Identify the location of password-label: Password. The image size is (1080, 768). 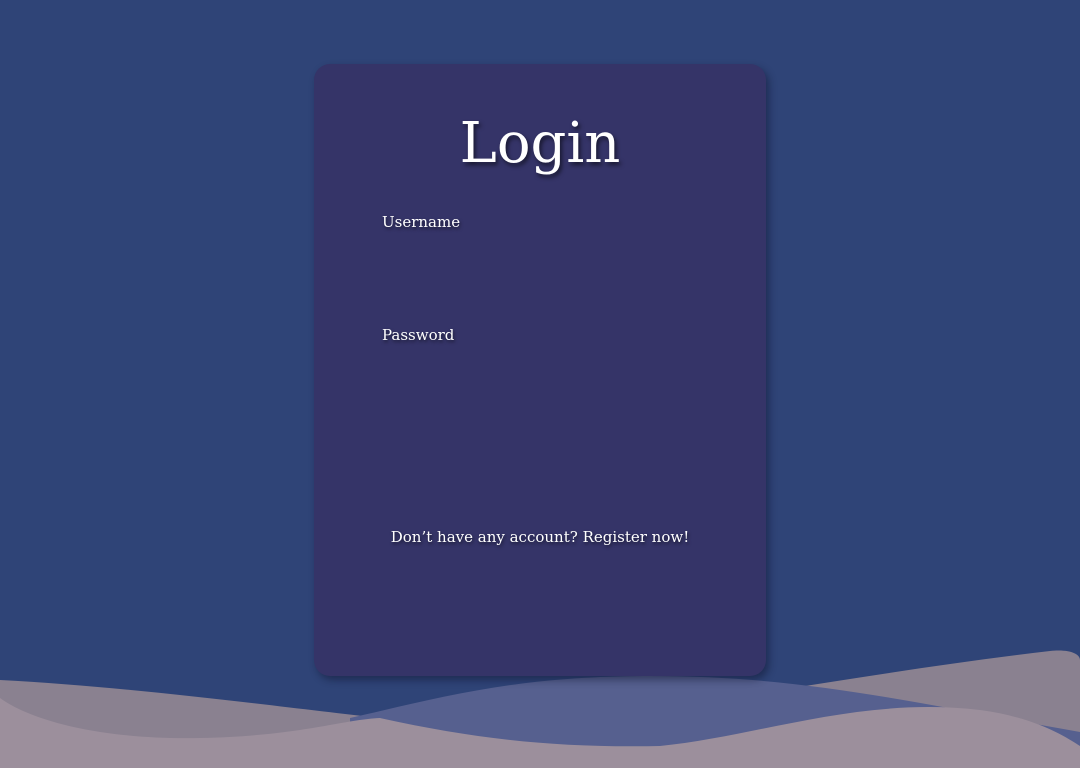
(418, 335).